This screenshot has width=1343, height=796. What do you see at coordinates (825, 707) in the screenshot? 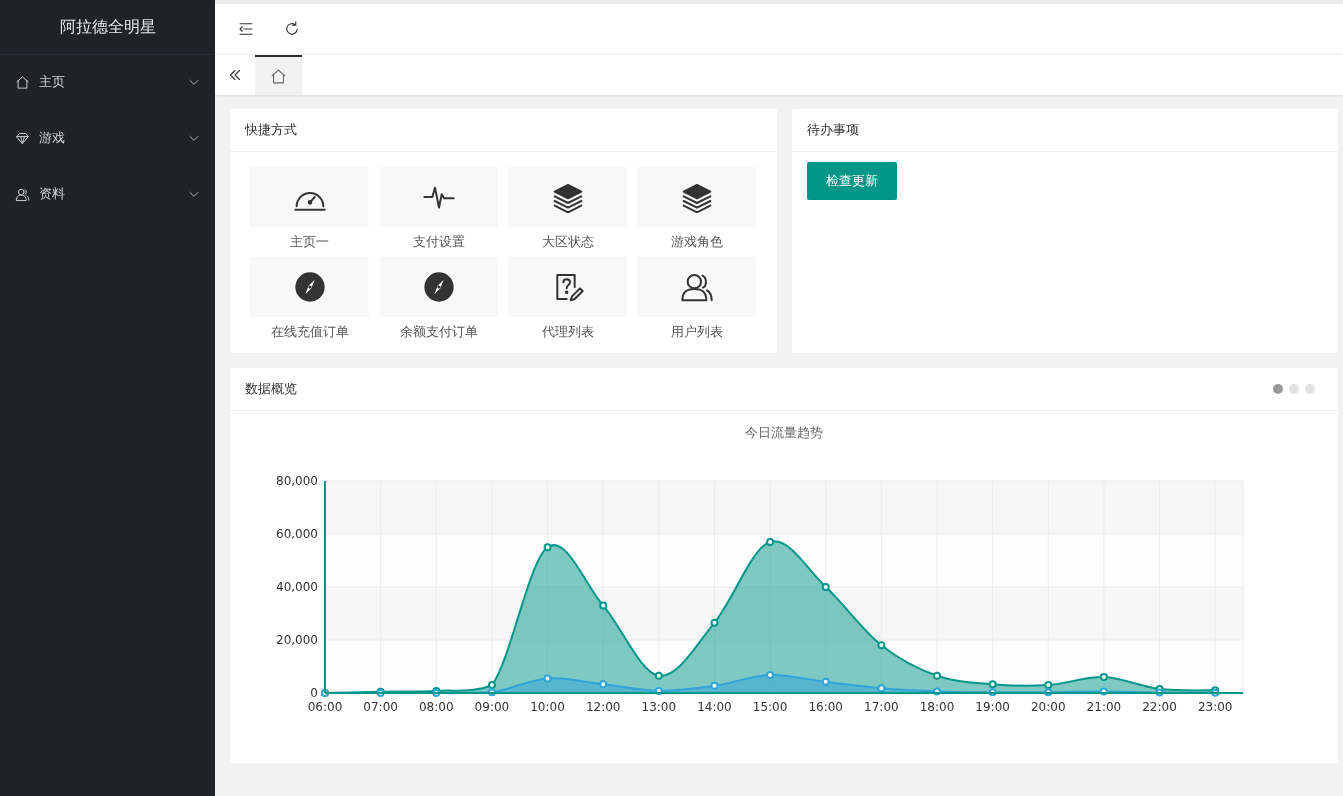
I see `x-axis-label: 16:00` at bounding box center [825, 707].